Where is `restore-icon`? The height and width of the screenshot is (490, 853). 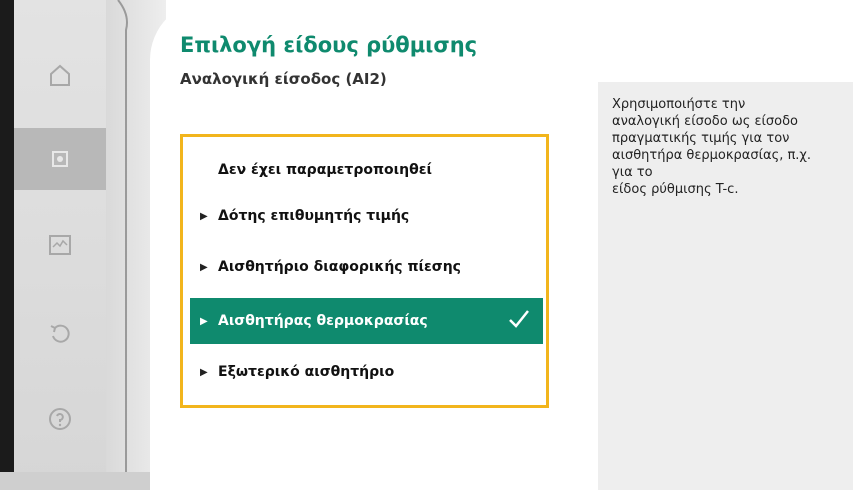 restore-icon is located at coordinates (60, 333).